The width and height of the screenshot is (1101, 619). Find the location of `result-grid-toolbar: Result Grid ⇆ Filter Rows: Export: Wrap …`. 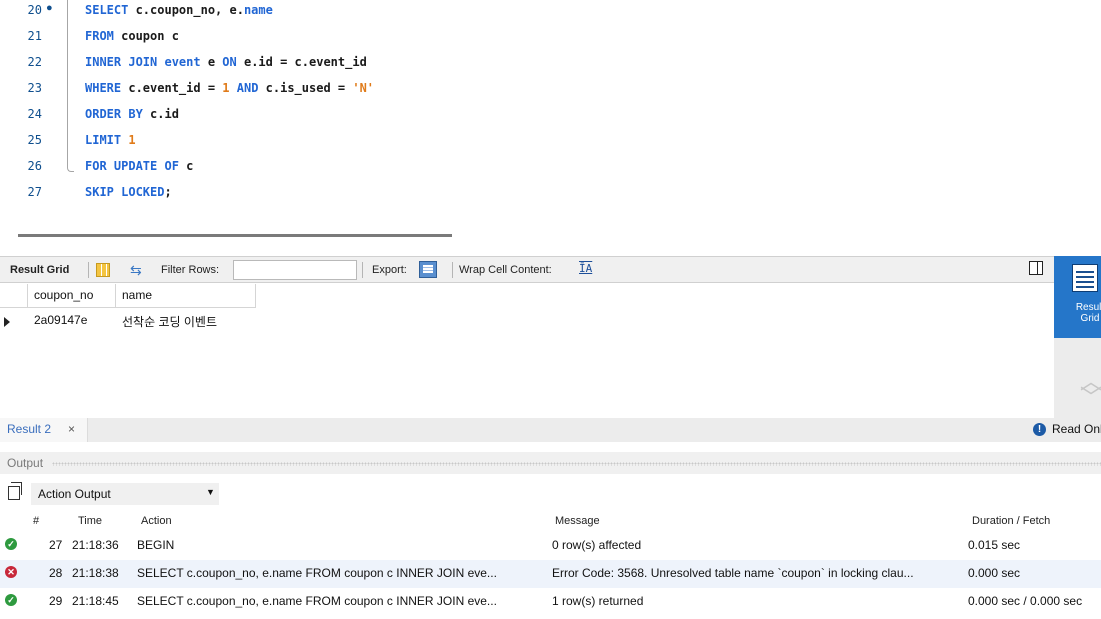

result-grid-toolbar: Result Grid ⇆ Filter Rows: Export: Wrap … is located at coordinates (527, 269).